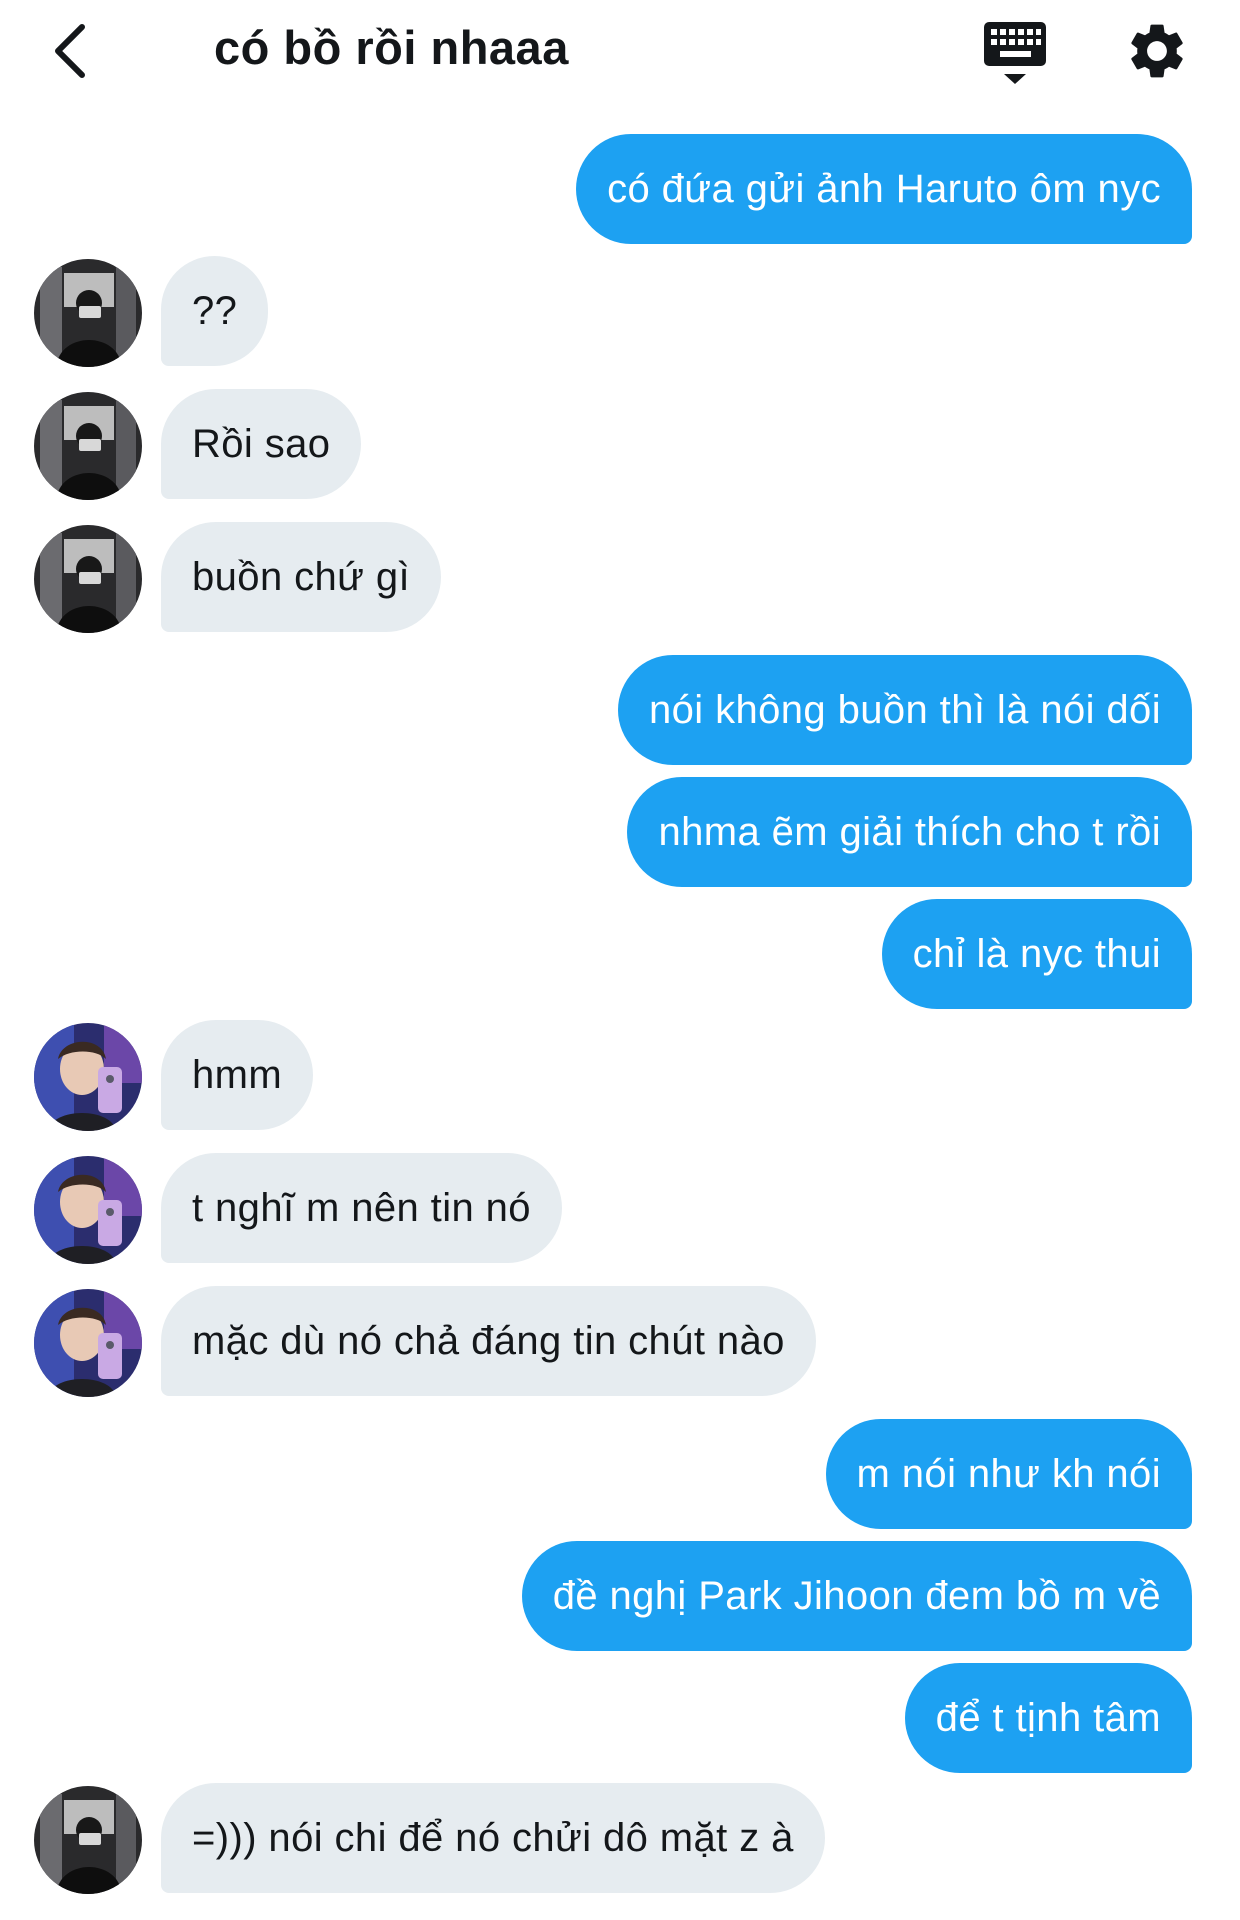 Image resolution: width=1240 pixels, height=1920 pixels. Describe the element at coordinates (909, 832) in the screenshot. I see `outgoing-message-bubble: nhma ẽm giải thích cho t rồi` at that location.